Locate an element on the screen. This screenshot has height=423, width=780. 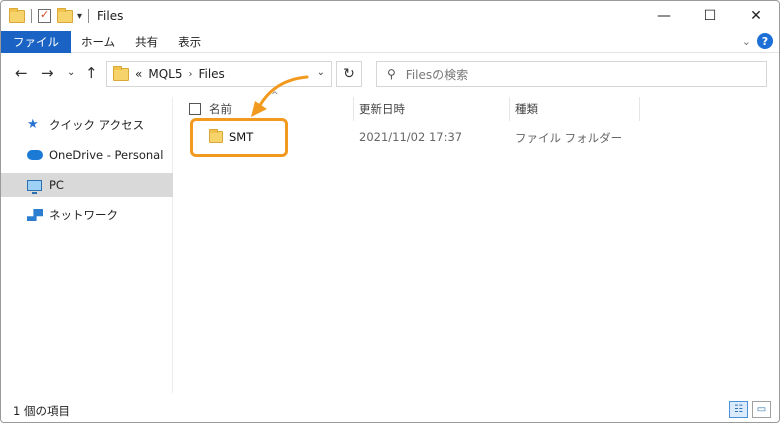
sidebar-item-network: ネットワーク is located at coordinates (87, 215).